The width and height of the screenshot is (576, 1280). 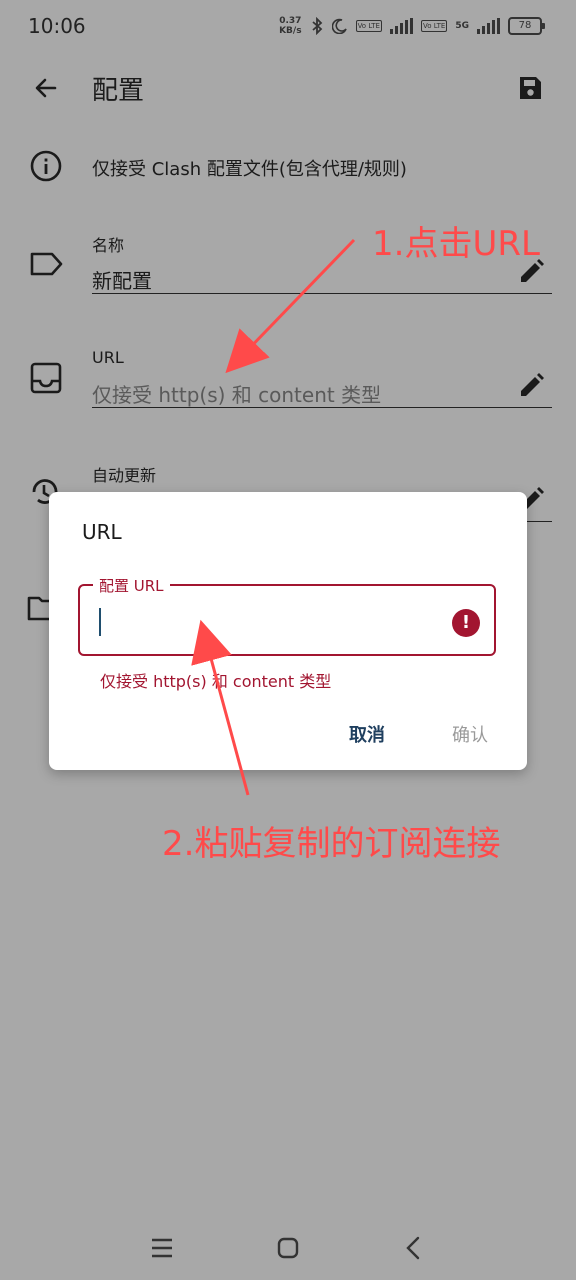 I want to click on menu-icon, so click(x=162, y=1248).